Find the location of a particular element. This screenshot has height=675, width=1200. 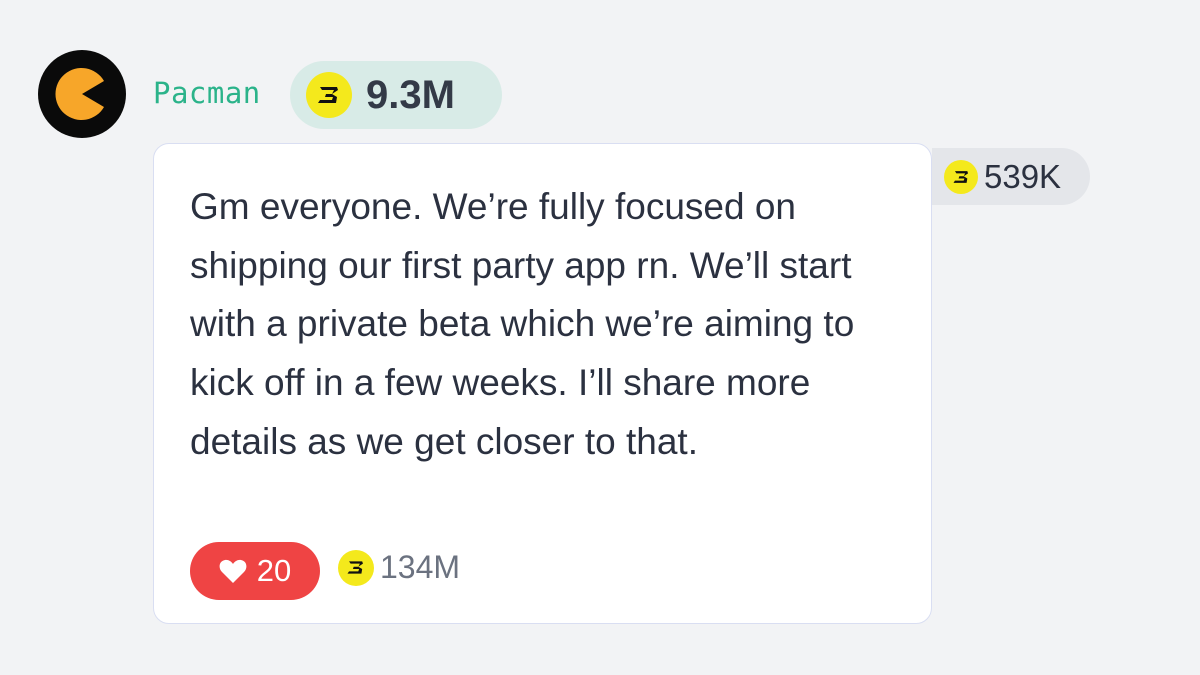

pacman-icon is located at coordinates (79, 94).